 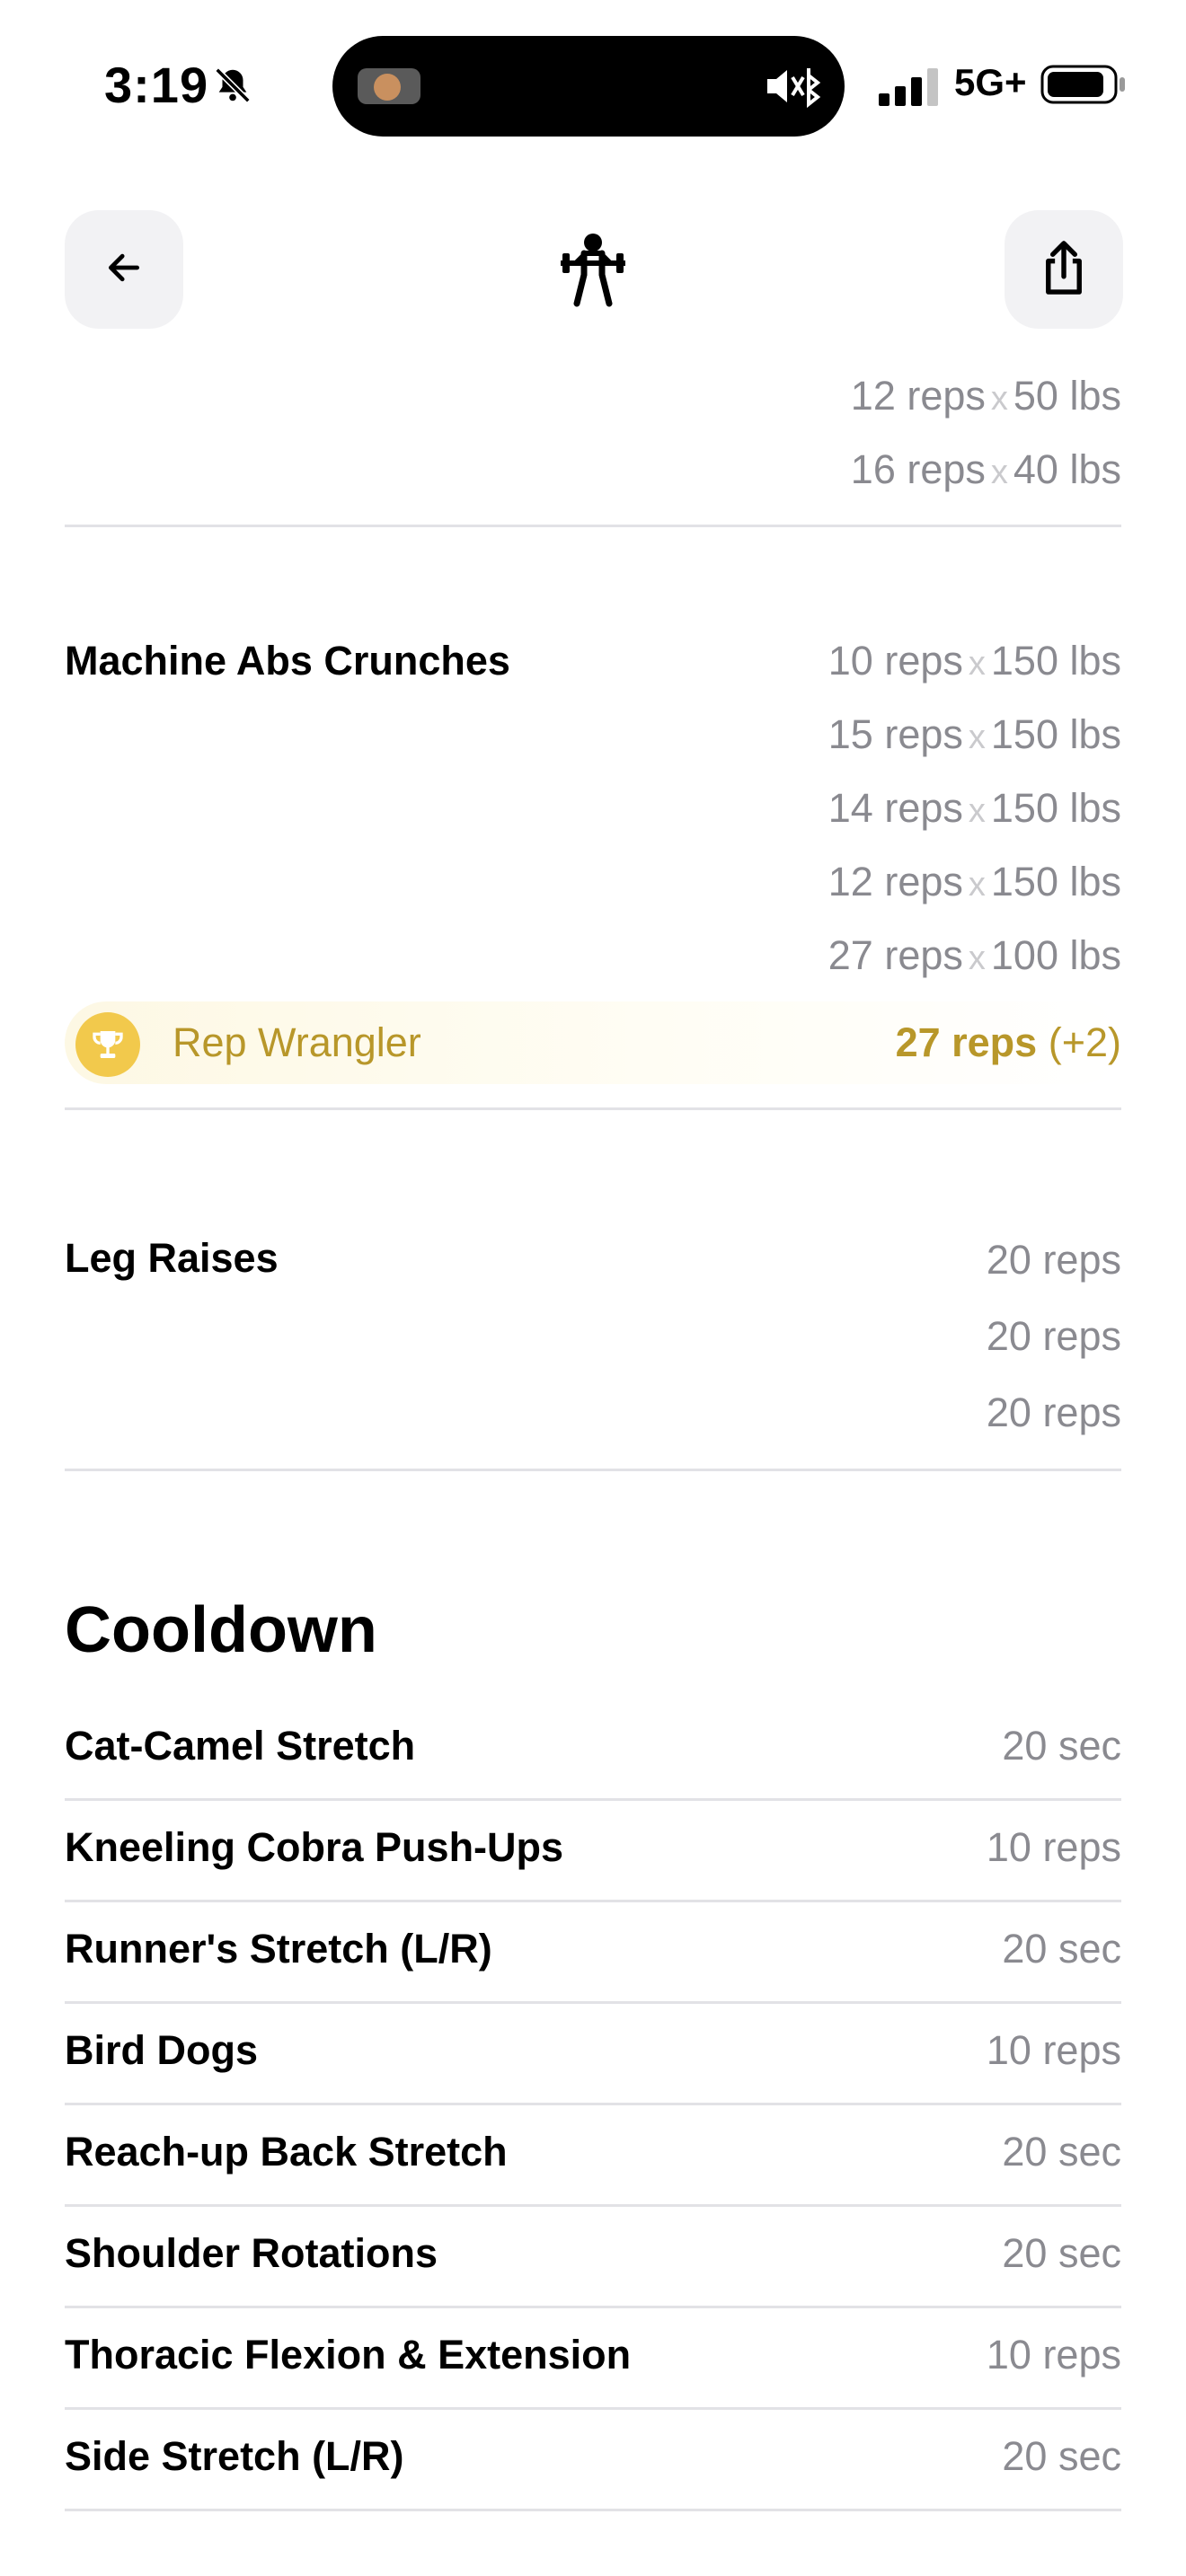 What do you see at coordinates (314, 1847) in the screenshot?
I see `cooldown-item-name: Kneeling Cobra Push-Ups` at bounding box center [314, 1847].